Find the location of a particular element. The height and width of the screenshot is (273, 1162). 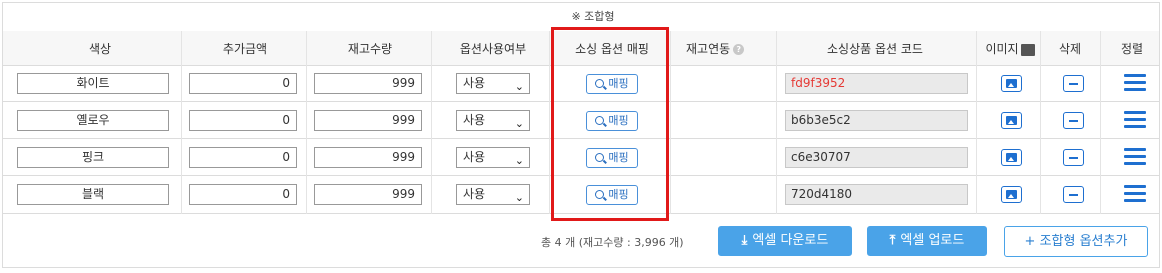

sourcing-code-field: fd9f3952 is located at coordinates (876, 83).